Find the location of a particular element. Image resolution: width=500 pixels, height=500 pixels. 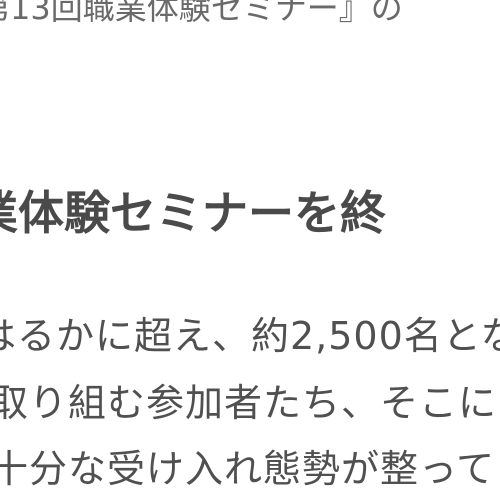

section-heading: 業体験セミナーを終 is located at coordinates (193, 213).